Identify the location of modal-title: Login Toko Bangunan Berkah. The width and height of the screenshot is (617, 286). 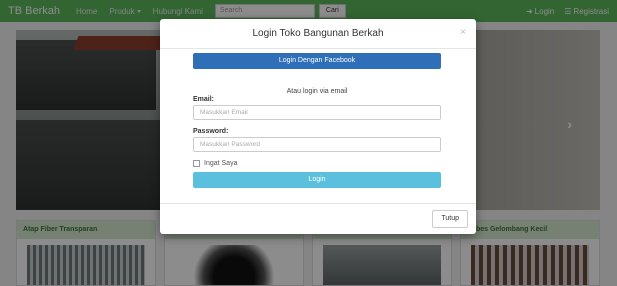
(318, 33).